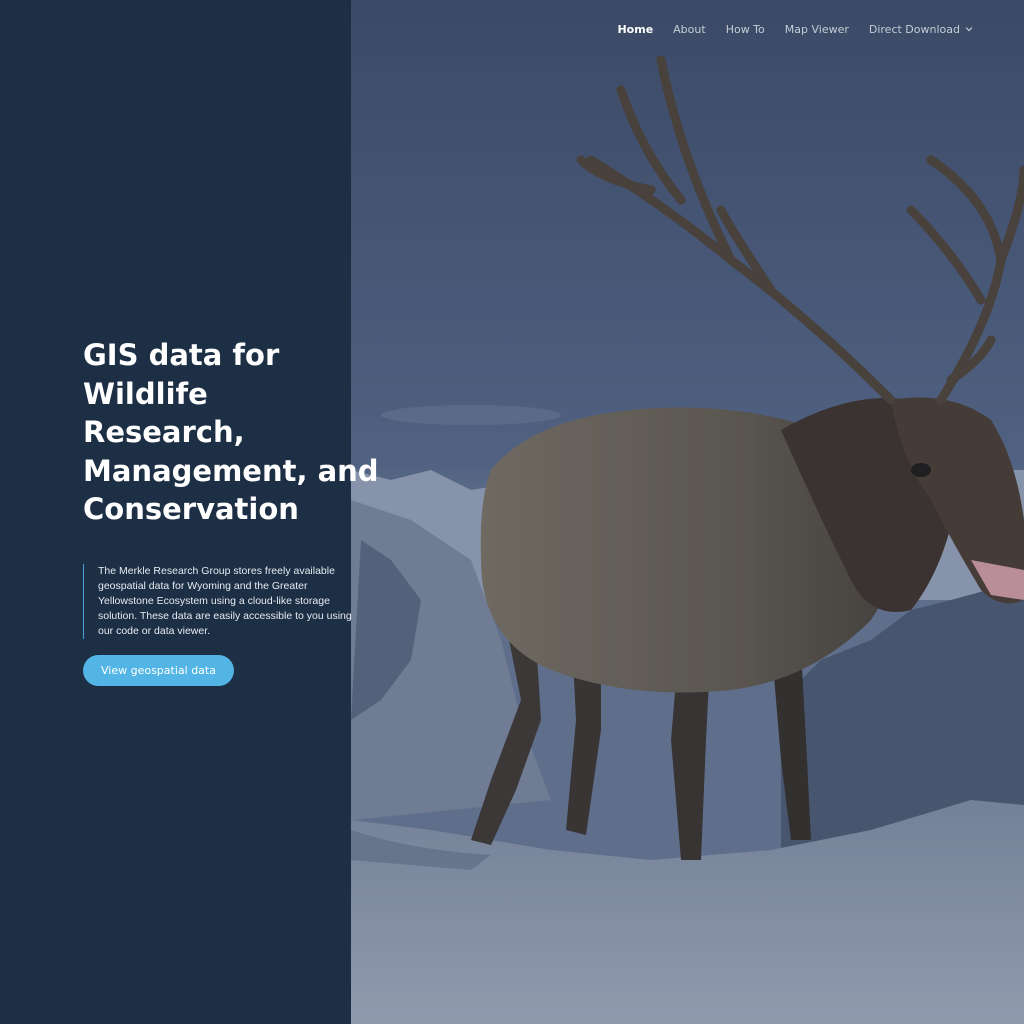  What do you see at coordinates (191, 509) in the screenshot?
I see `headline-line: Conservation` at bounding box center [191, 509].